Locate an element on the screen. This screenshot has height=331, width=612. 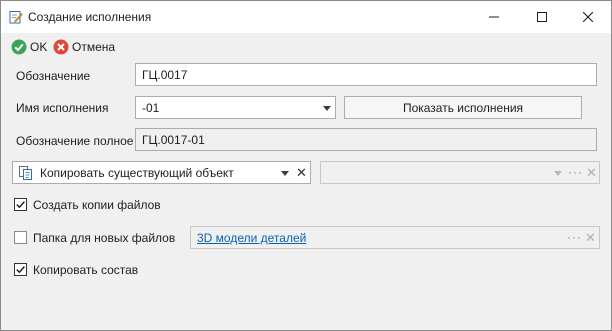
title-bar: Создание исполнения is located at coordinates (306, 17).